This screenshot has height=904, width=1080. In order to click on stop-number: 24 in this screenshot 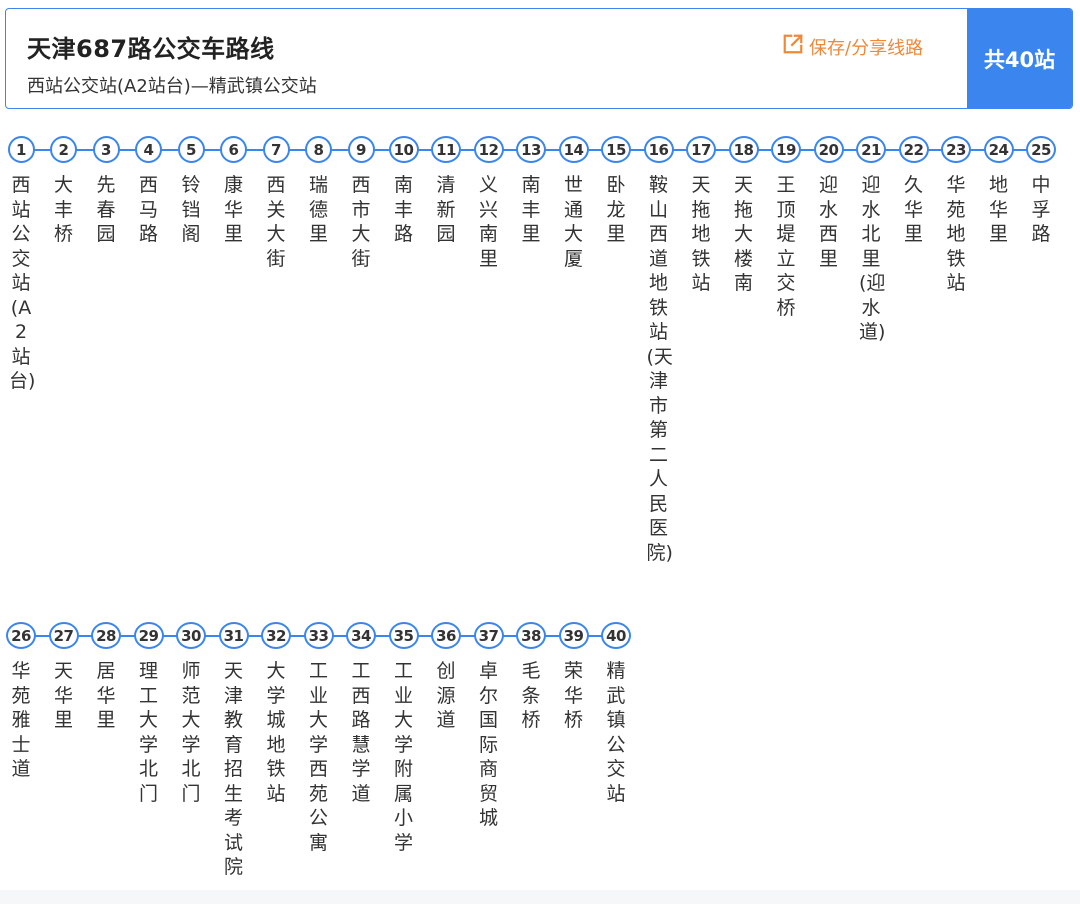, I will do `click(998, 149)`.